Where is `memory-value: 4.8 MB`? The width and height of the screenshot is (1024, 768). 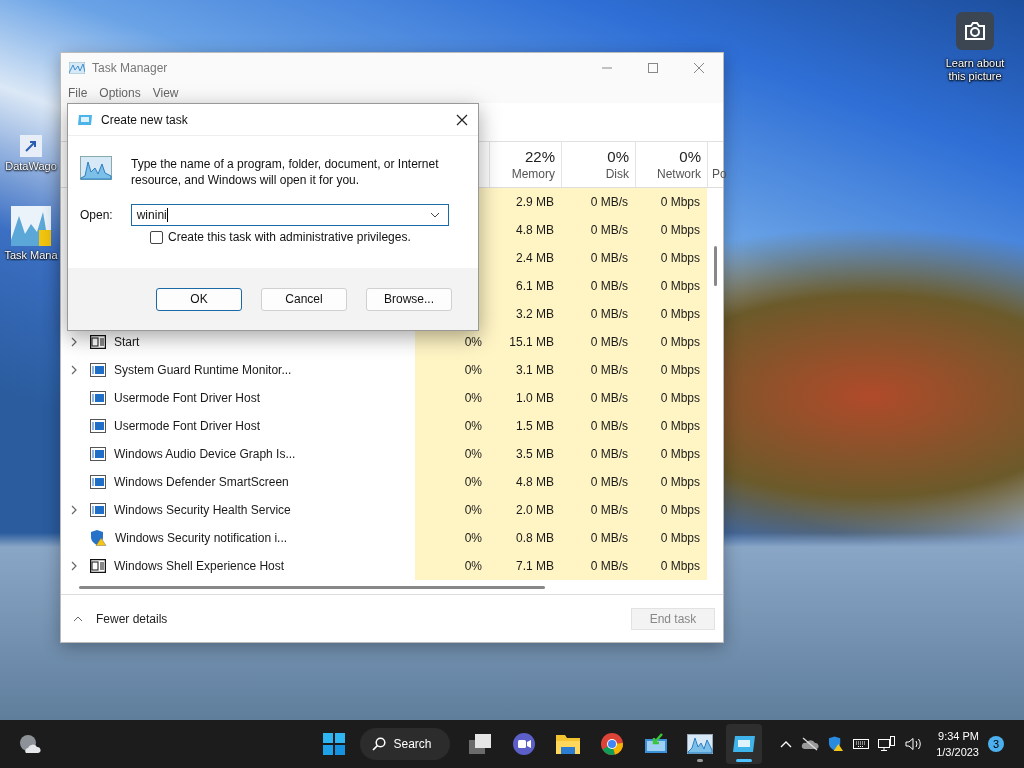 memory-value: 4.8 MB is located at coordinates (525, 482).